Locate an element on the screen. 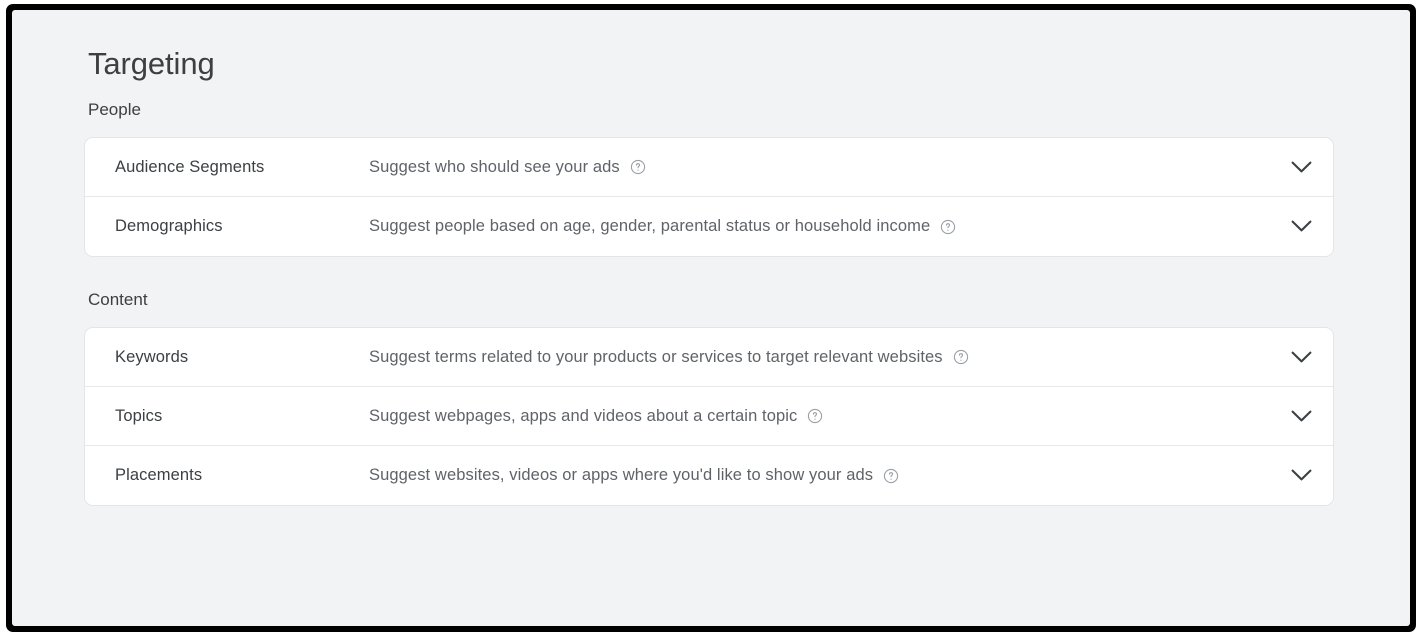 The width and height of the screenshot is (1422, 636). row-label: Placements is located at coordinates (159, 475).